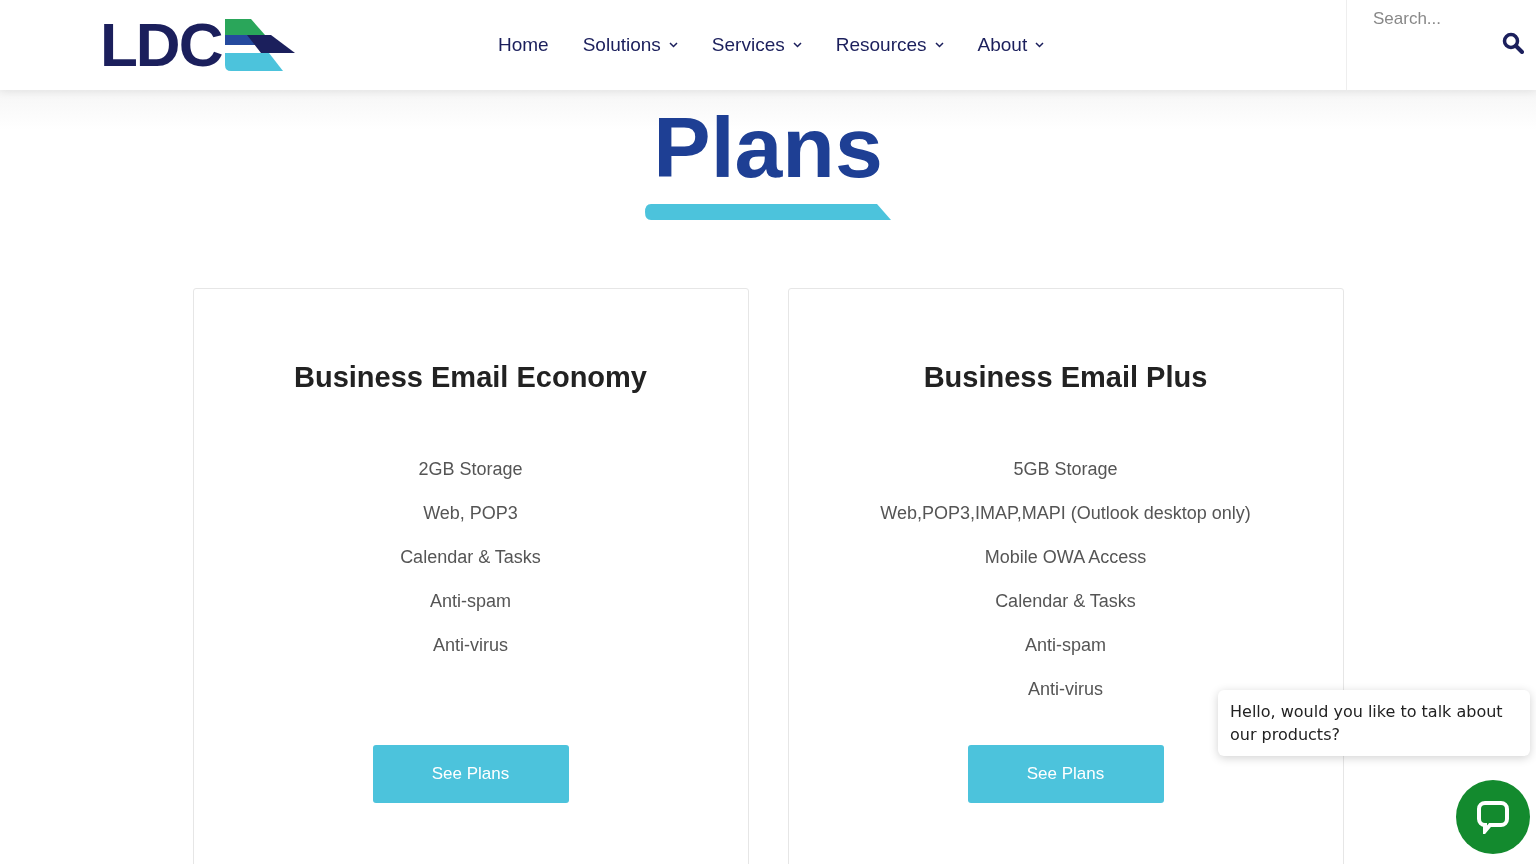 The width and height of the screenshot is (1536, 864). Describe the element at coordinates (1011, 45) in the screenshot. I see `nav-link: About` at that location.